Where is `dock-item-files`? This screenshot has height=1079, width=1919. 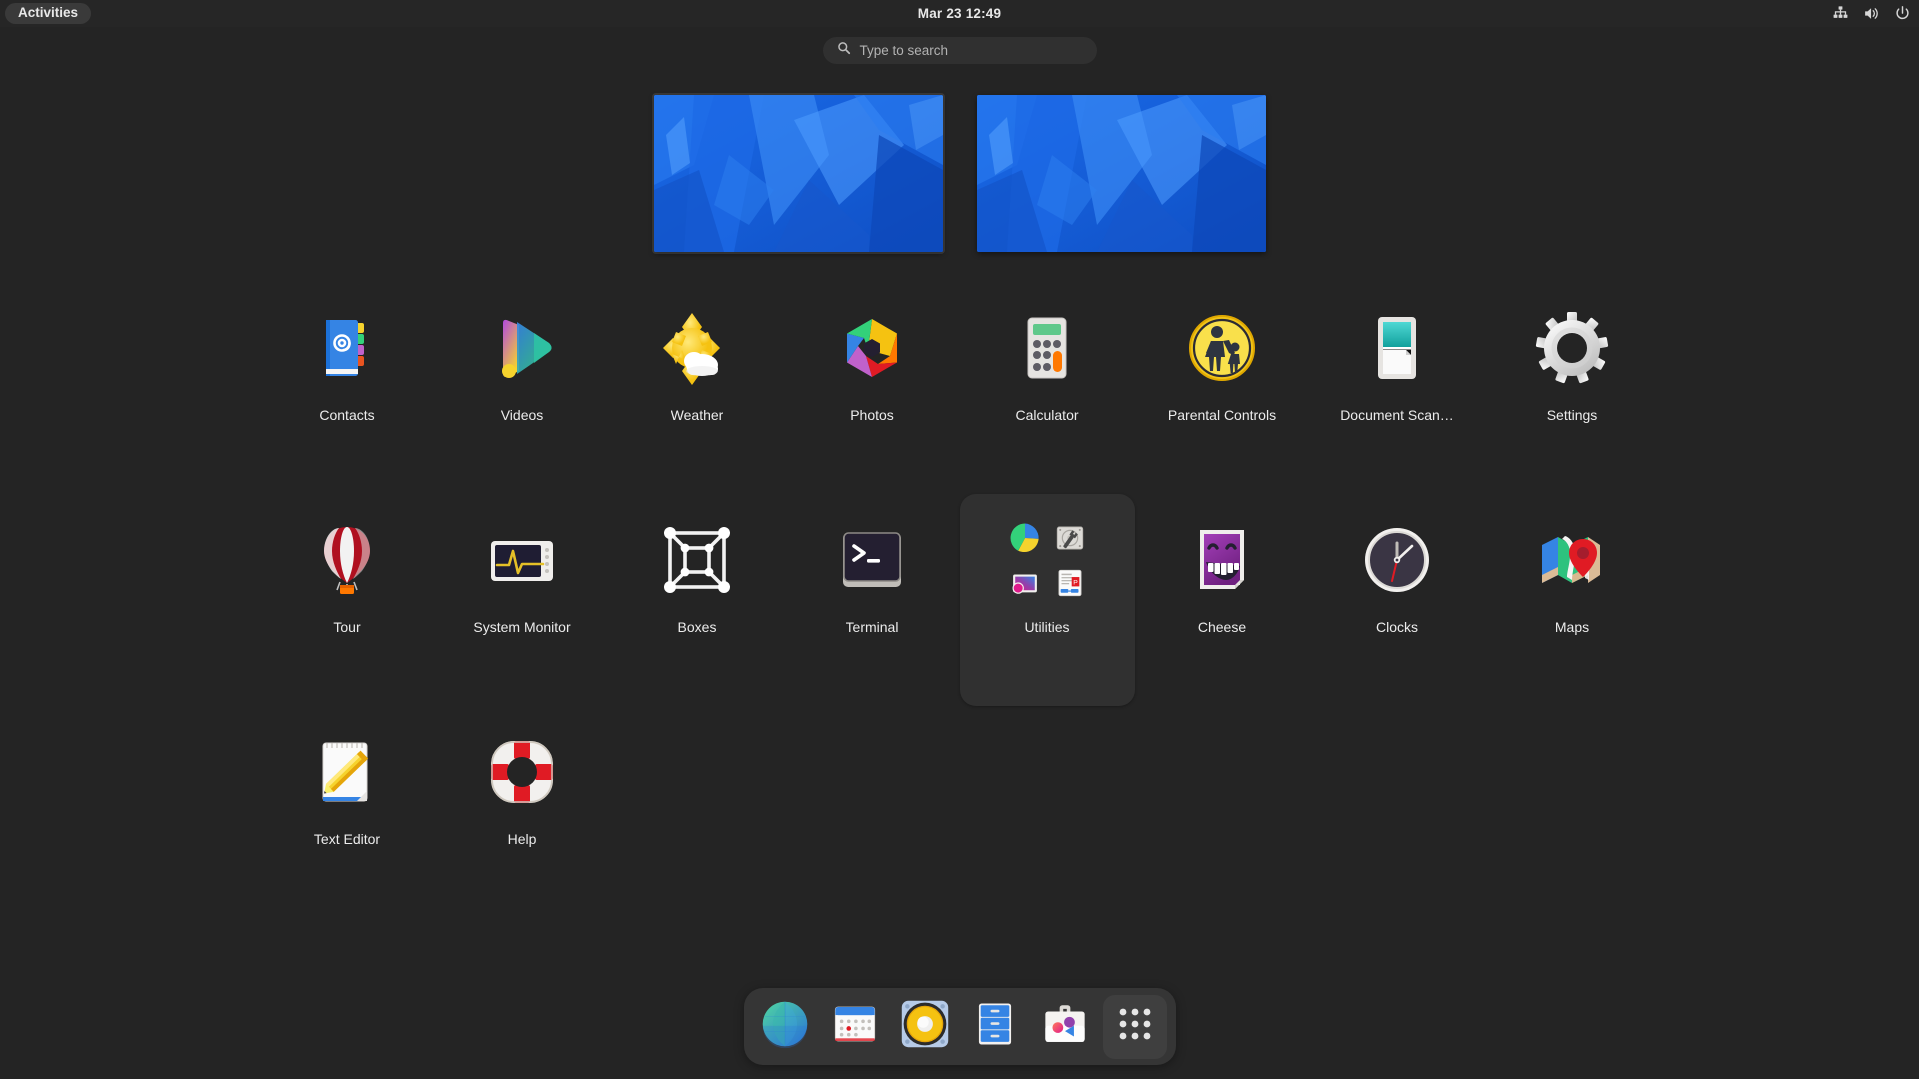
dock-item-files is located at coordinates (995, 1027).